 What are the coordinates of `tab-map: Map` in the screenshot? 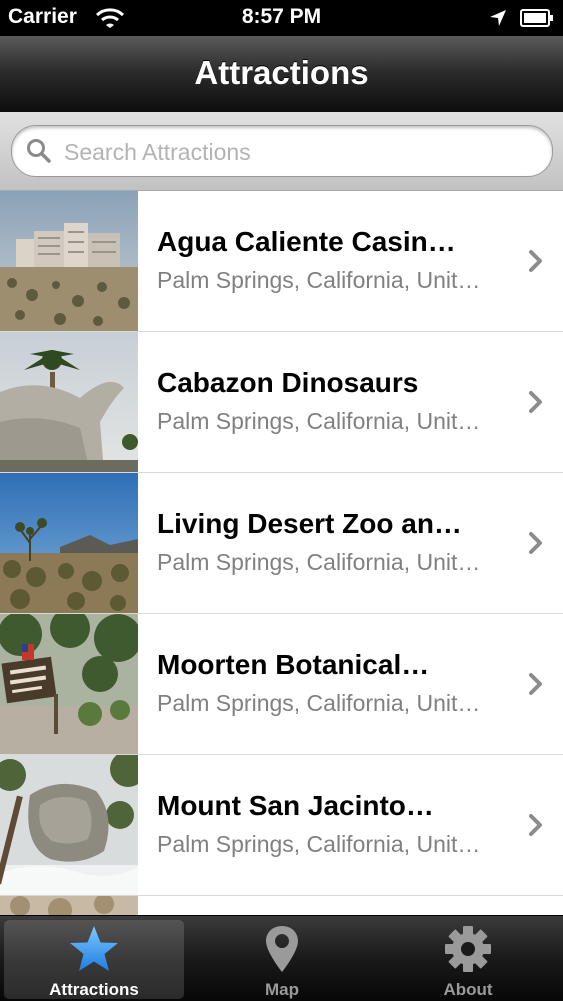 It's located at (282, 959).